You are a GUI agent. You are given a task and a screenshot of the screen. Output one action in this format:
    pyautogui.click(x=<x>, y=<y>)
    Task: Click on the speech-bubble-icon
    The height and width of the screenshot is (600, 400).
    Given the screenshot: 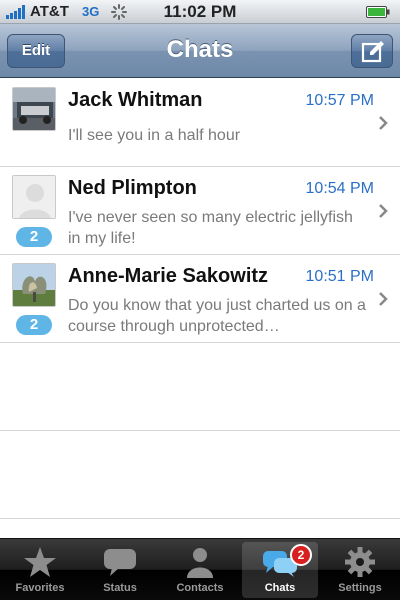 What is the action you would take?
    pyautogui.click(x=120, y=562)
    